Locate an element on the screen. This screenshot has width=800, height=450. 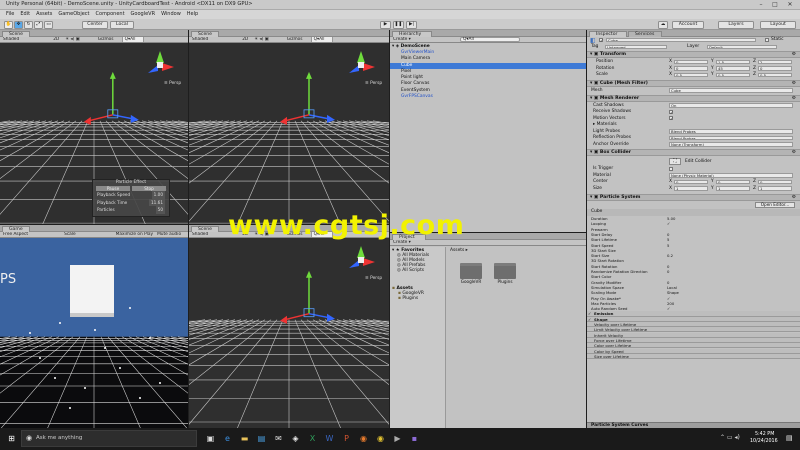
asset-folder: GoogleVR is located at coordinates (471, 278).